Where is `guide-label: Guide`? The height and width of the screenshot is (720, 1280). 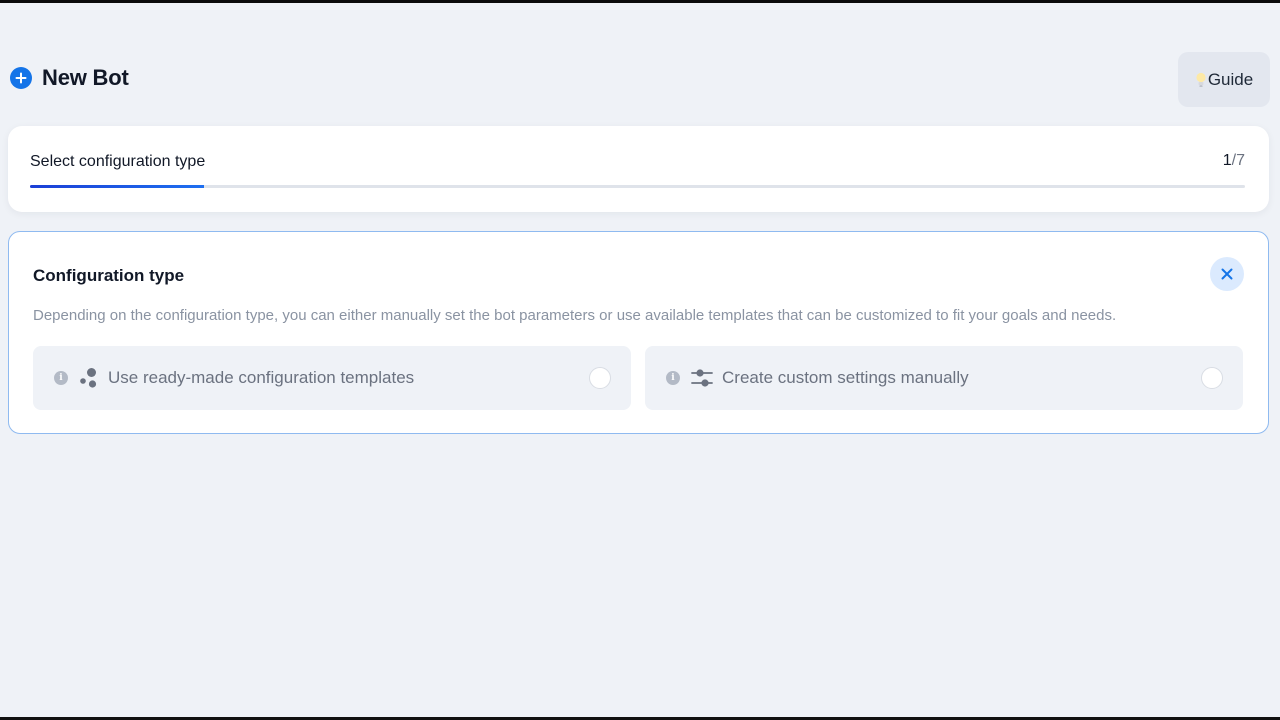
guide-label: Guide is located at coordinates (1230, 79).